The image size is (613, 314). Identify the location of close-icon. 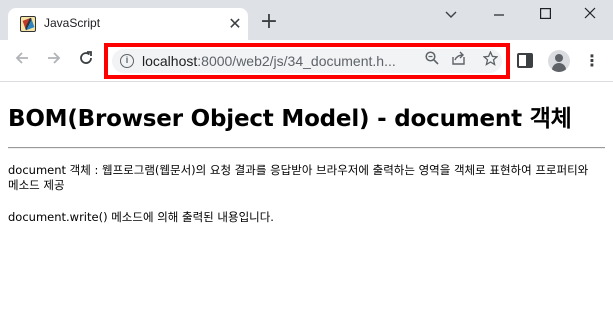
(590, 15).